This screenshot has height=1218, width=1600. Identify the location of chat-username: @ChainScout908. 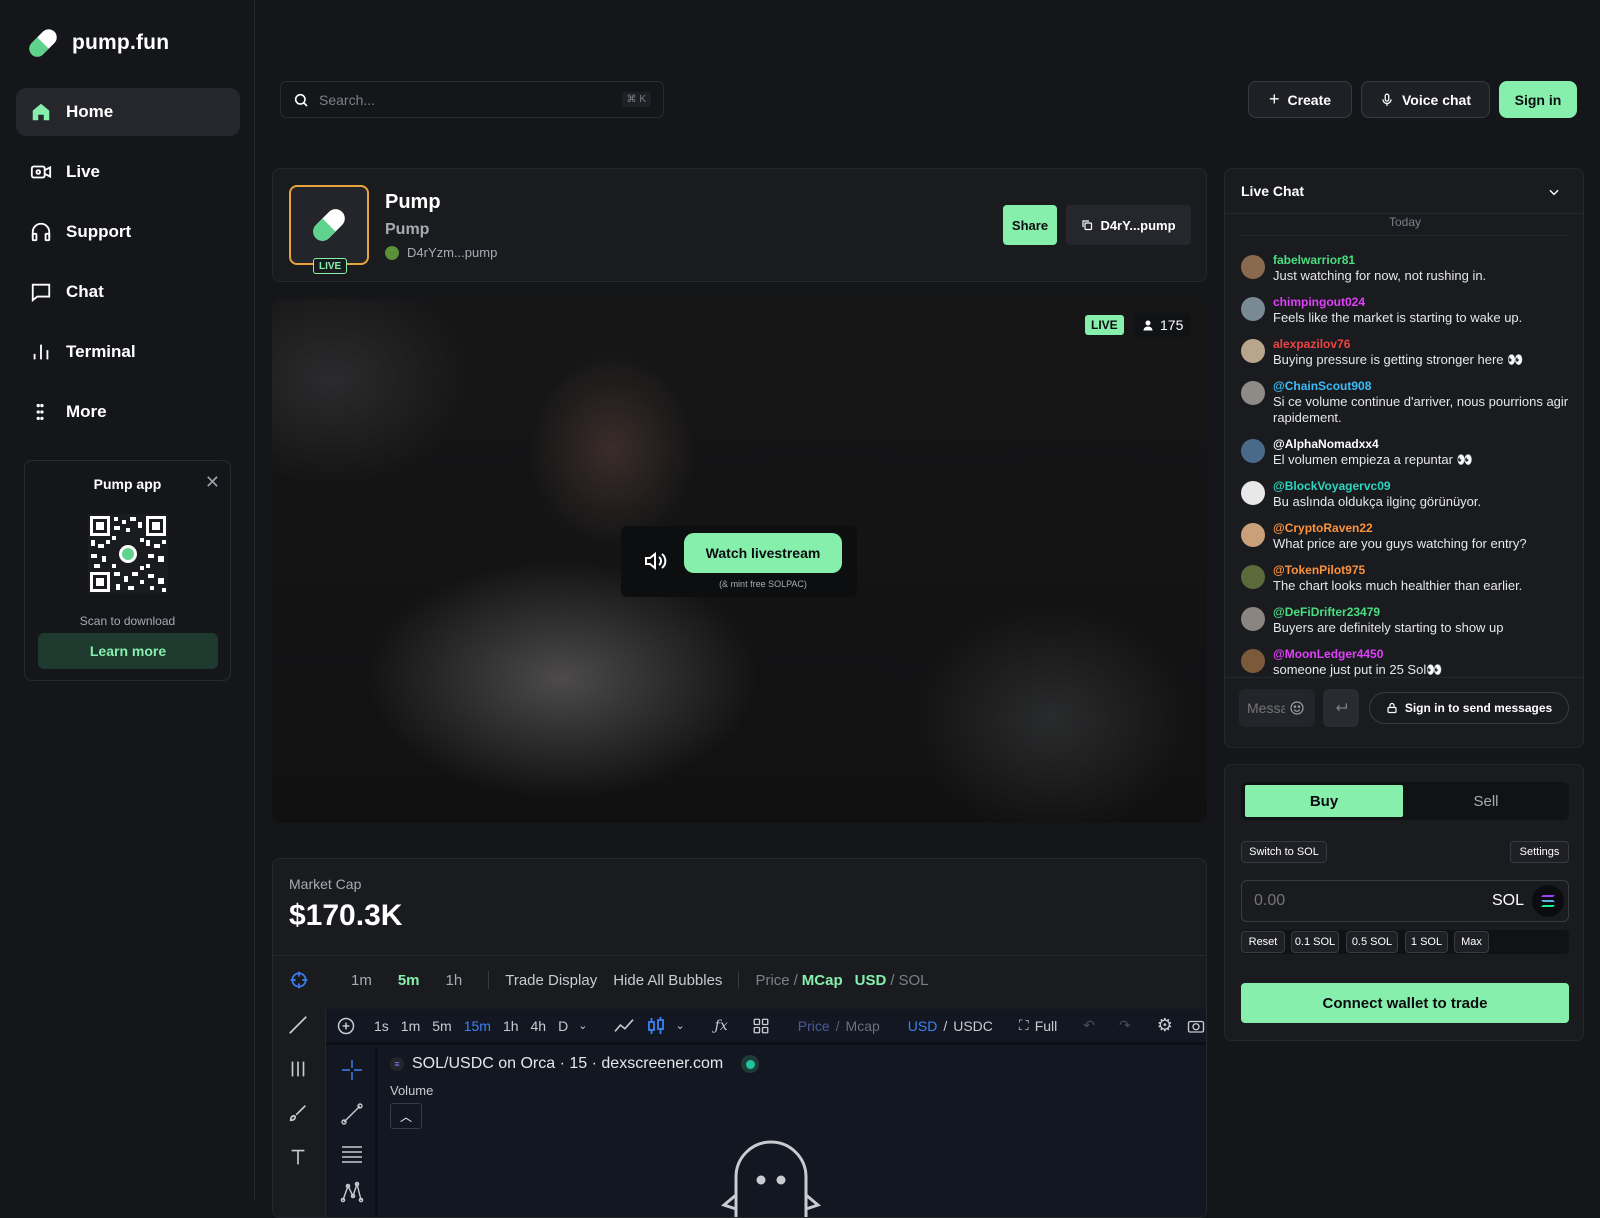
(1422, 386).